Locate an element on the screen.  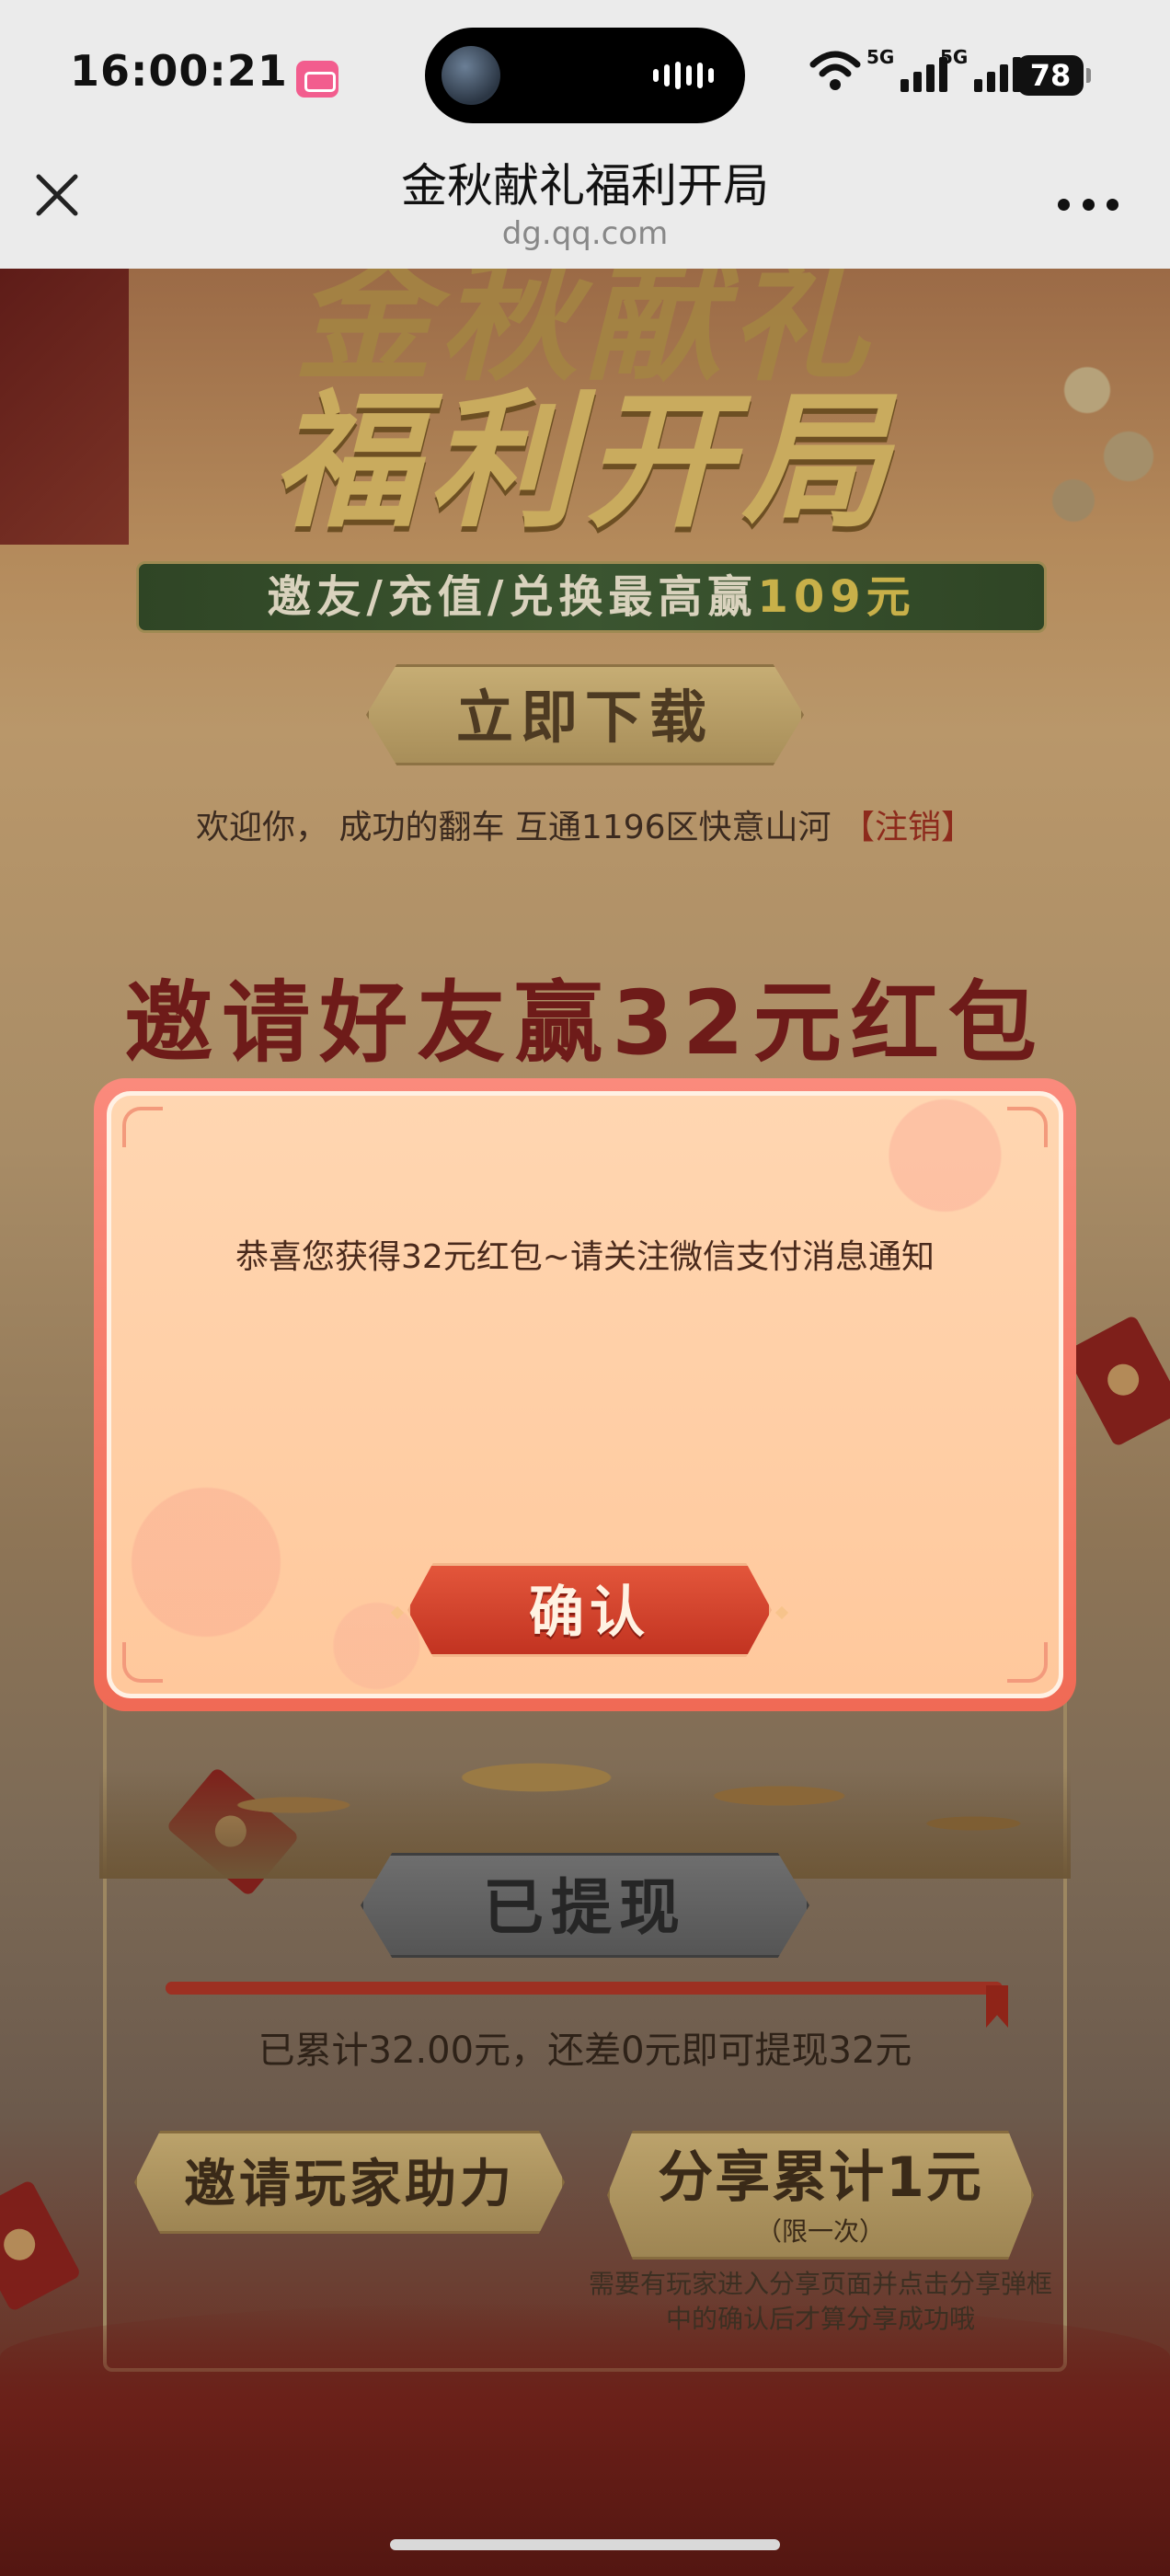
share-button-sublabel: （限一次） is located at coordinates (820, 2231).